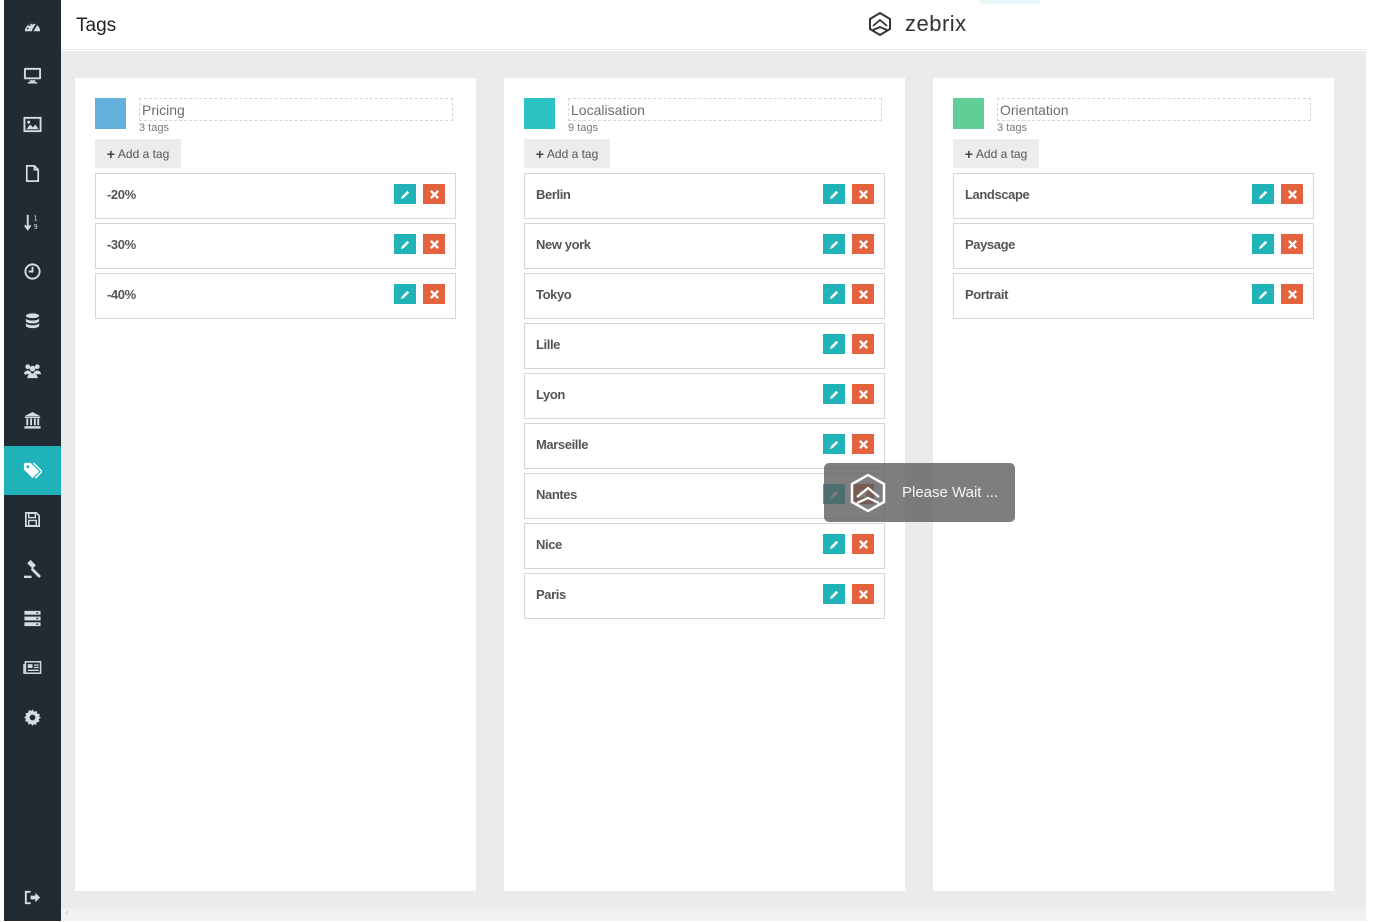  I want to click on horizontal-scrollbar: ‹, so click(713, 914).